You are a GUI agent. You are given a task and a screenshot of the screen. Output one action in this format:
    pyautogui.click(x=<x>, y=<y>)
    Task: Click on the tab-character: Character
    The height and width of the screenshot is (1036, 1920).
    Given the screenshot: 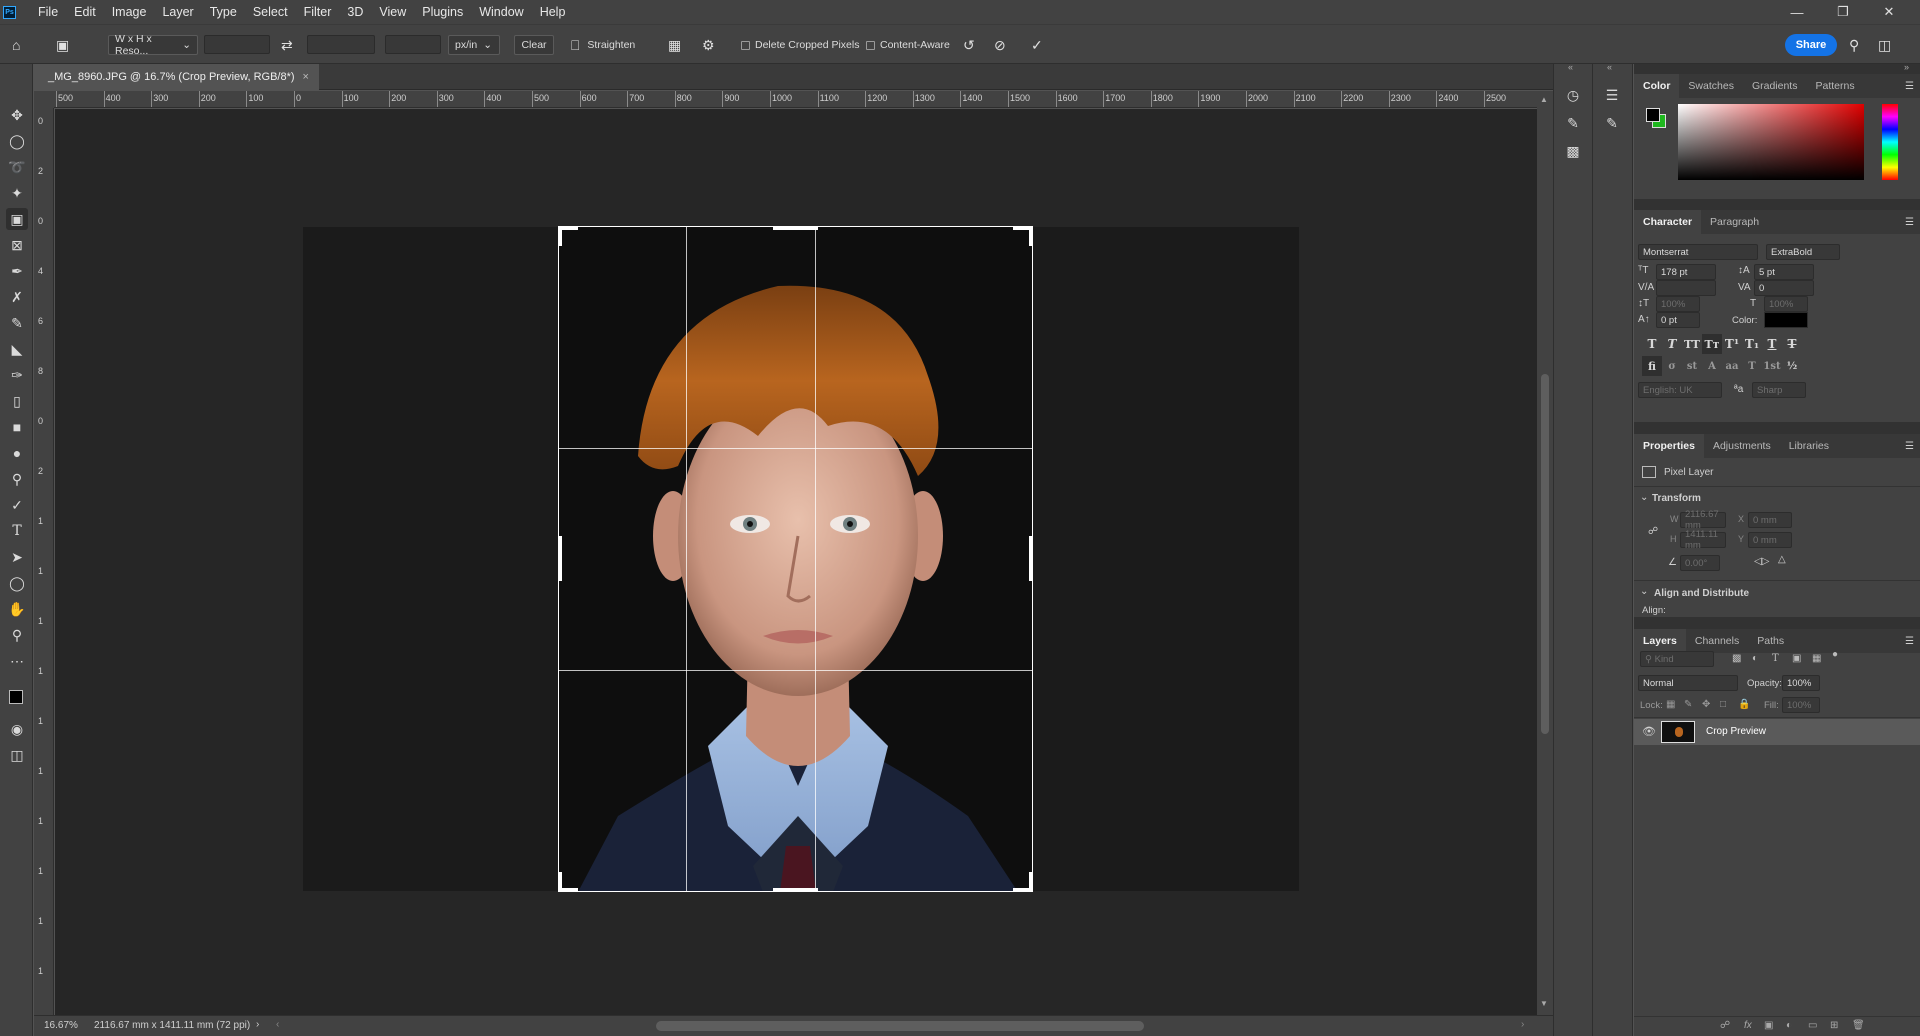 What is the action you would take?
    pyautogui.click(x=1668, y=222)
    